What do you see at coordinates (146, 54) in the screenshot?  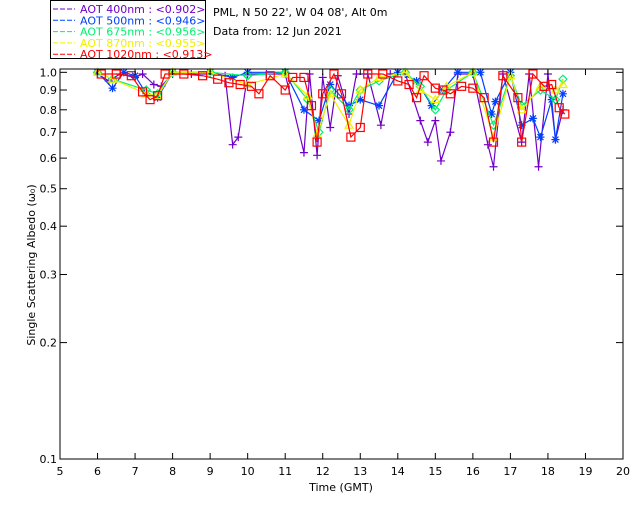 I see `legend-entry: AOT 1020nm : <0.913>` at bounding box center [146, 54].